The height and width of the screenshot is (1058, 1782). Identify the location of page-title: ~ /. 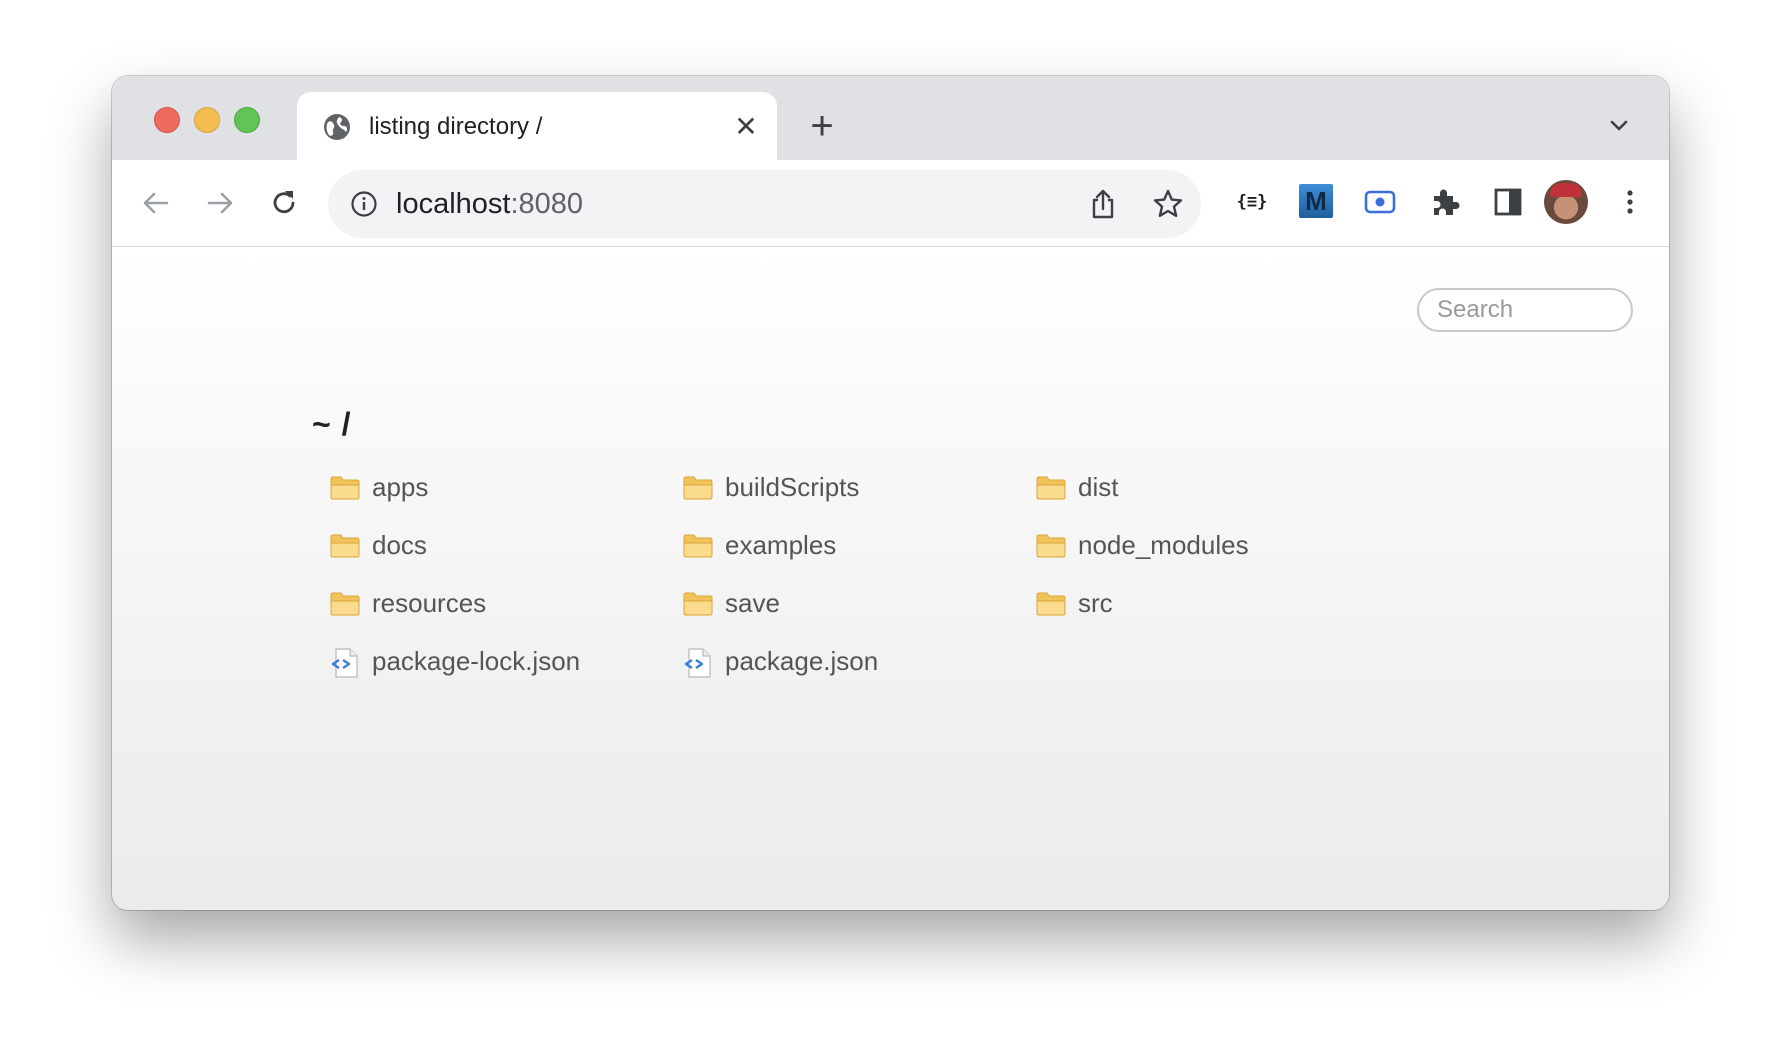
(332, 424).